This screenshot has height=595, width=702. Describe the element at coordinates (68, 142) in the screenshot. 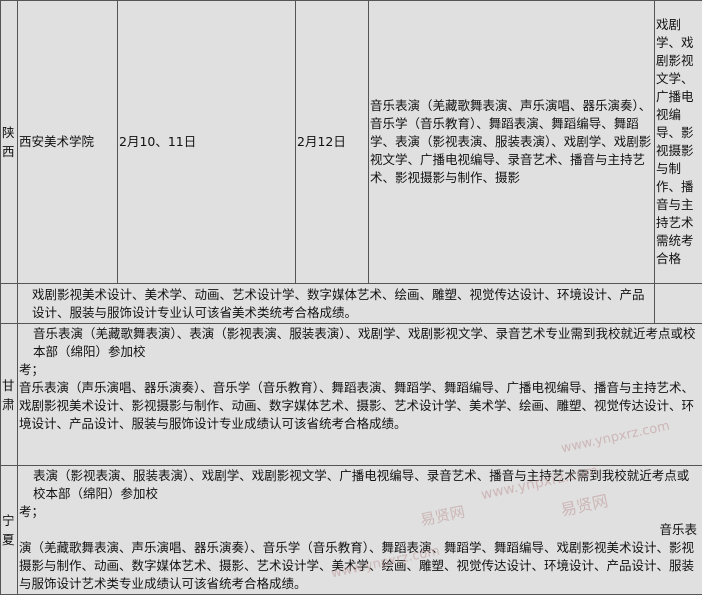

I see `school-name: 西安美术学院` at that location.